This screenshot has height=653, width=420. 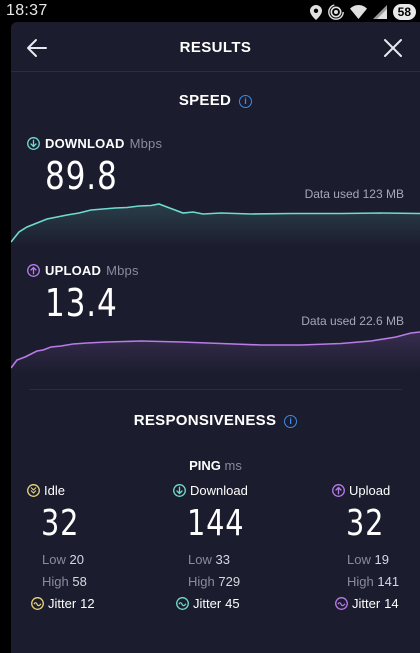 I want to click on download-label-text: DOWNLOAD, so click(x=85, y=143).